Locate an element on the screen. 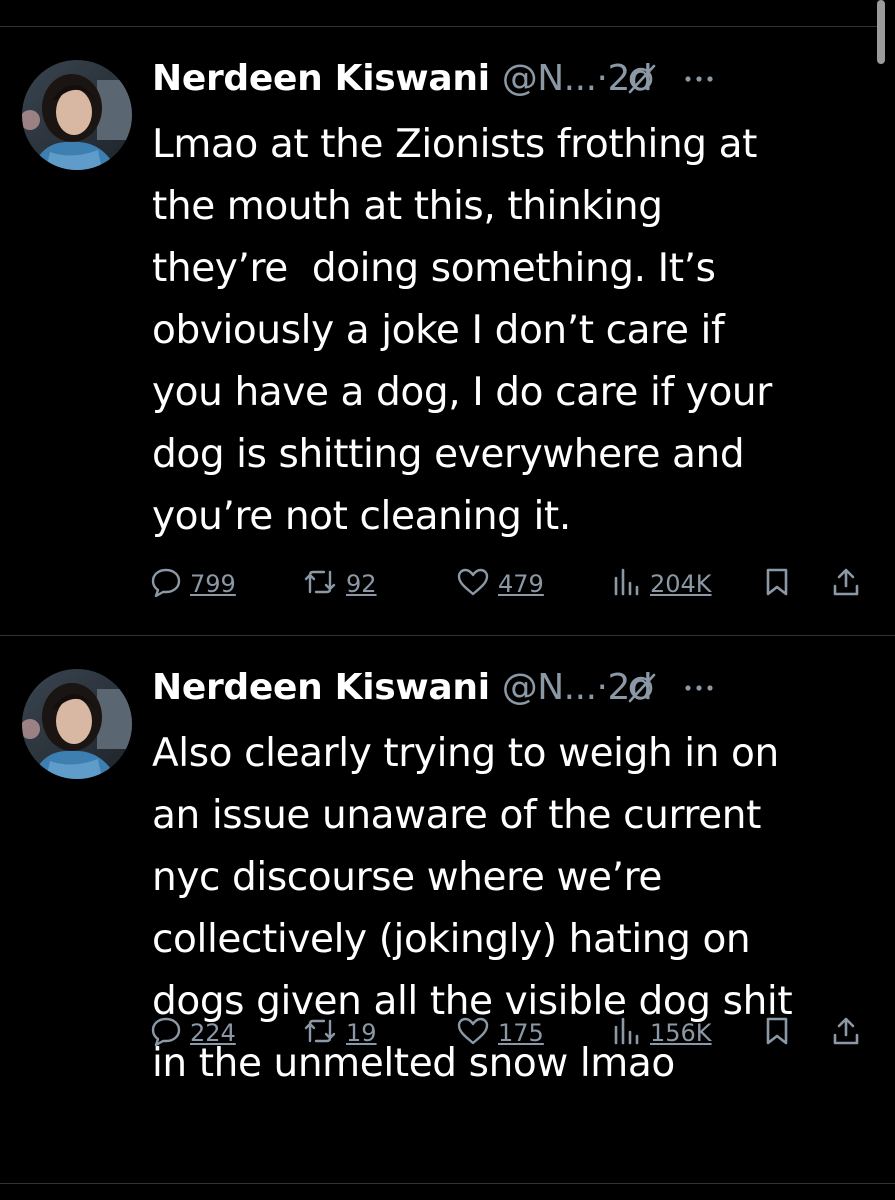 This screenshot has height=1200, width=895. tweet-actions: 224 19 175 156K is located at coordinates (510, 1033).